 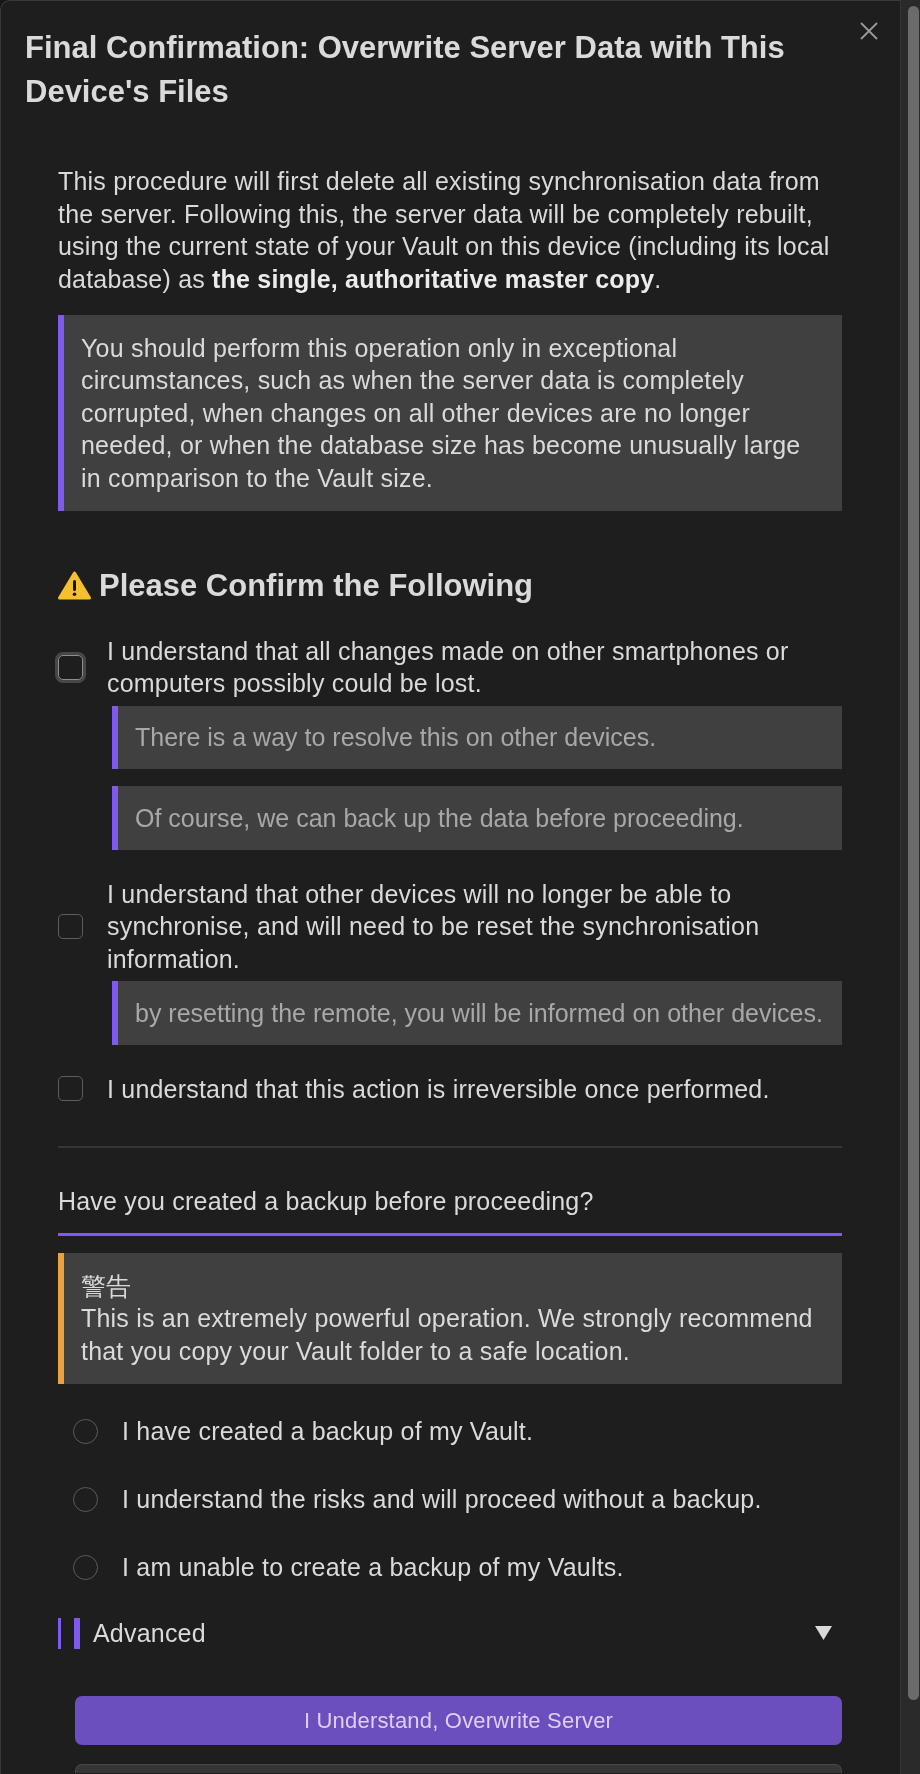 What do you see at coordinates (450, 413) in the screenshot?
I see `info-callout: You should perform this operation only in exceptional circumstances, such as when the server data is completely corrupted, when changes on all other devices are no longer needed, or when the database size has become unusually large in comparison to the Vault size.` at bounding box center [450, 413].